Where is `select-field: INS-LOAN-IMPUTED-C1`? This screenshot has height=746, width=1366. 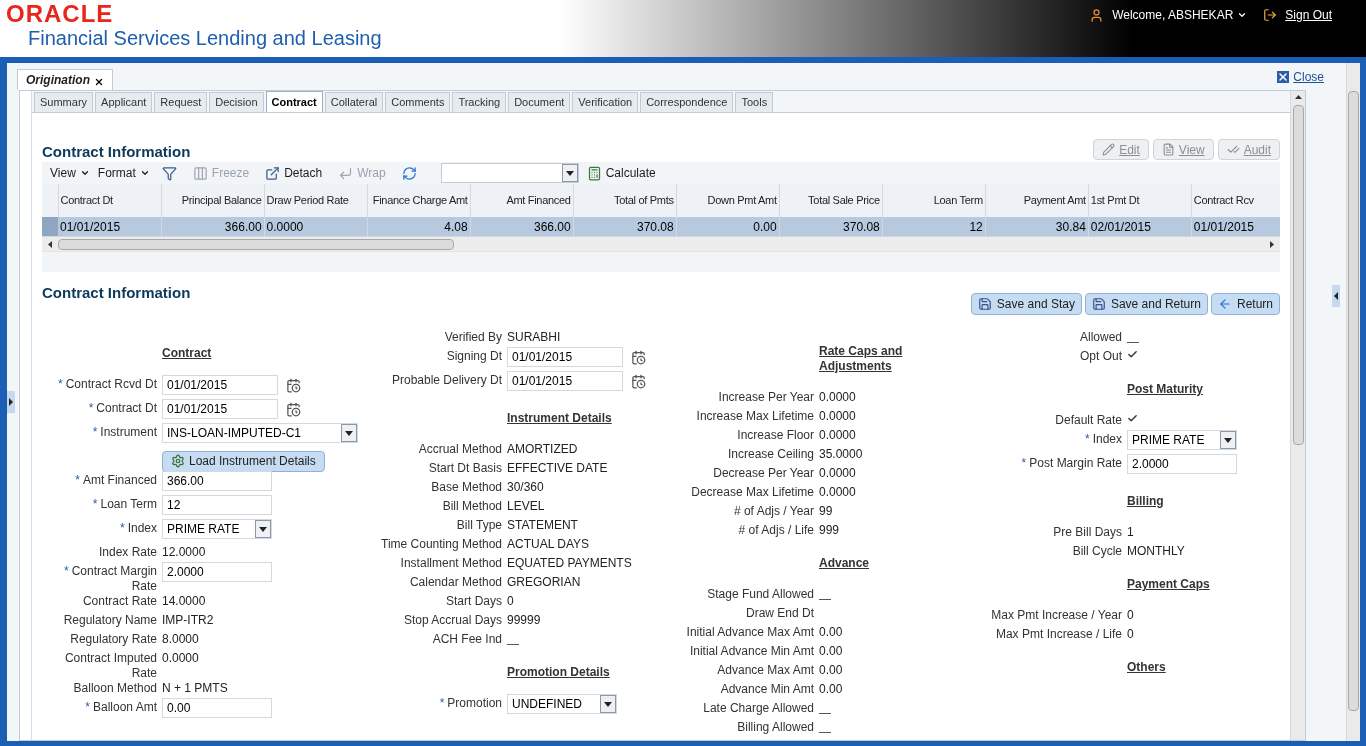
select-field: INS-LOAN-IMPUTED-C1 is located at coordinates (260, 433).